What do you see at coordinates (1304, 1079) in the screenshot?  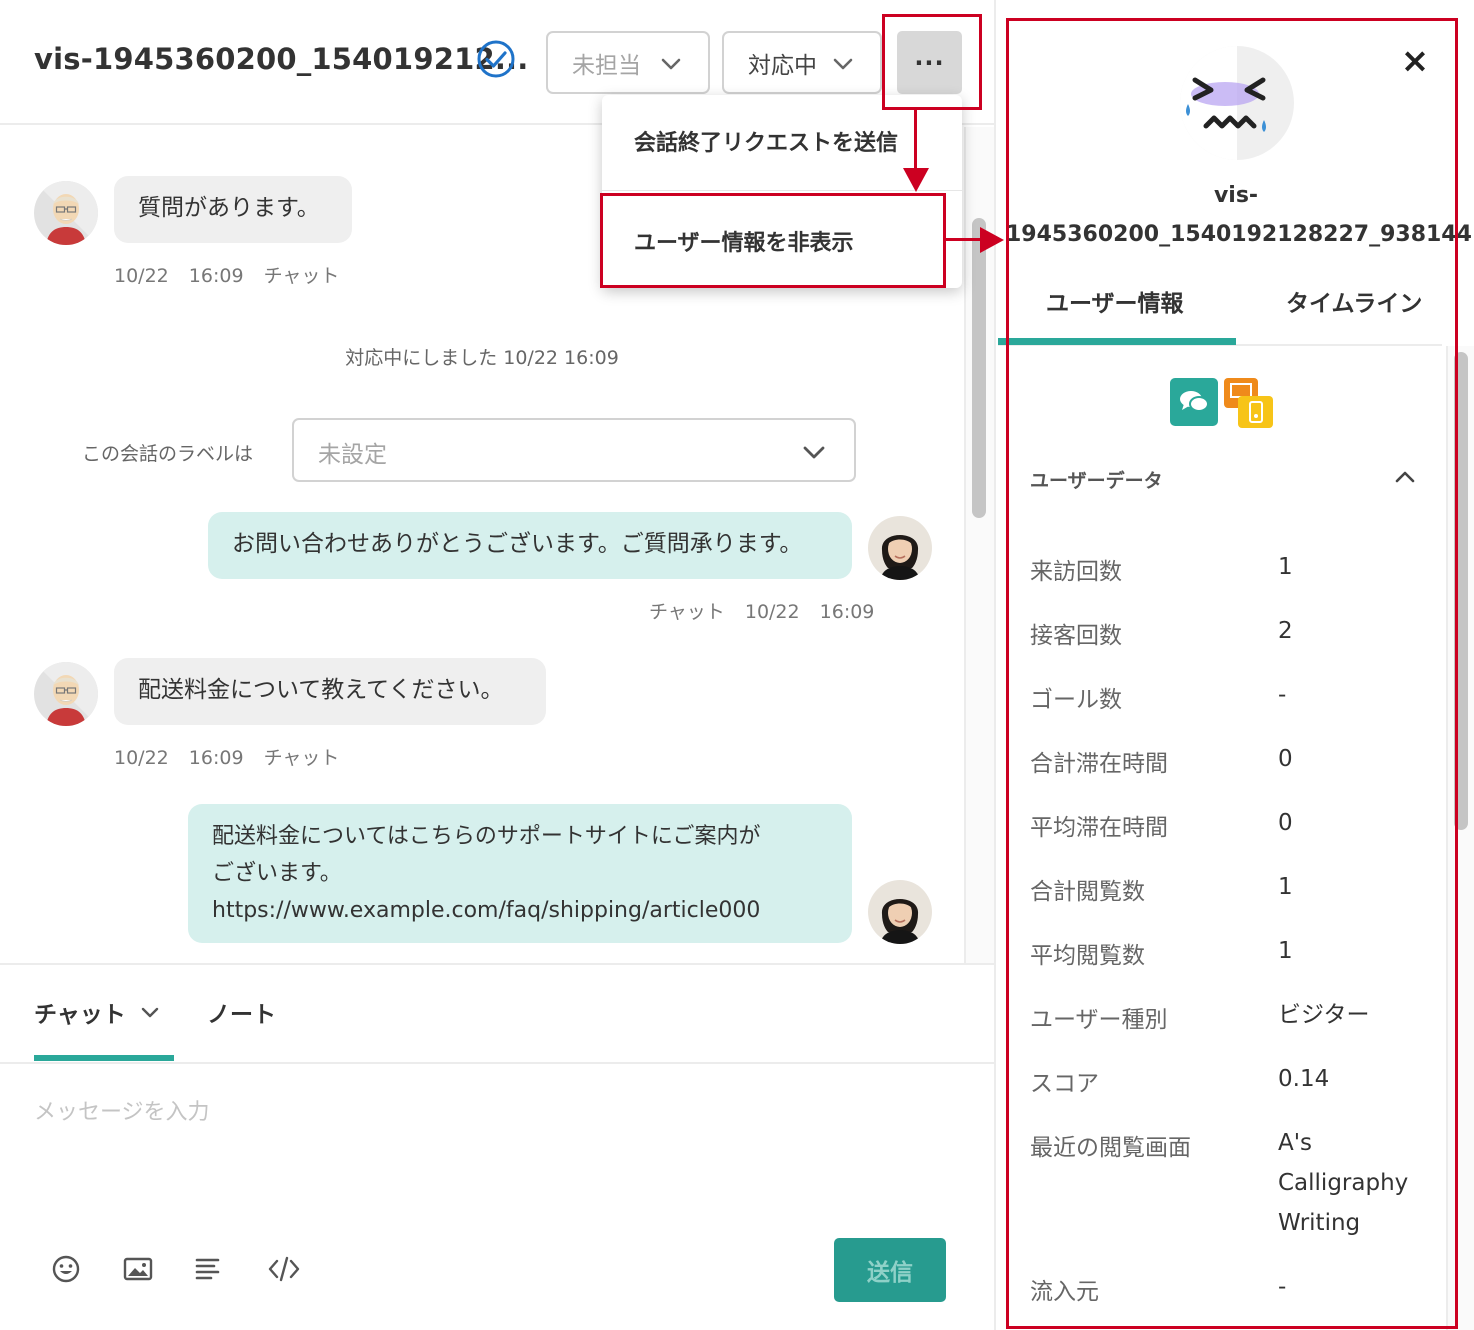 I see `field-value: 0.14` at bounding box center [1304, 1079].